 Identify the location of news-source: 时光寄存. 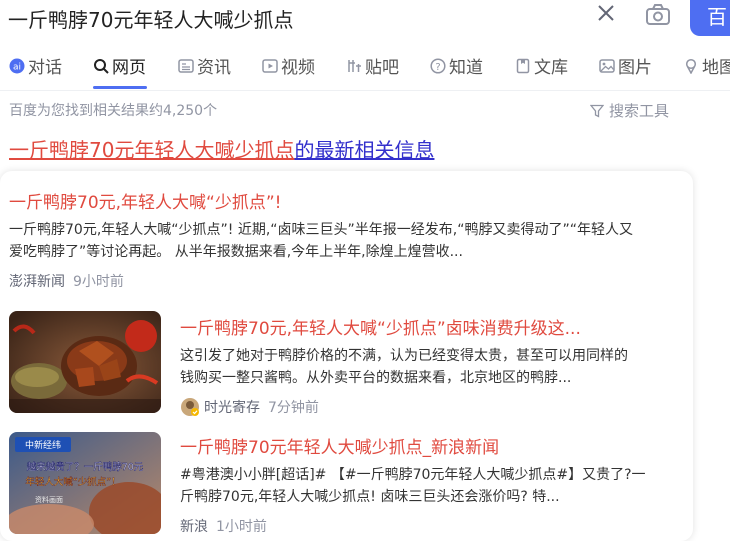
(232, 408).